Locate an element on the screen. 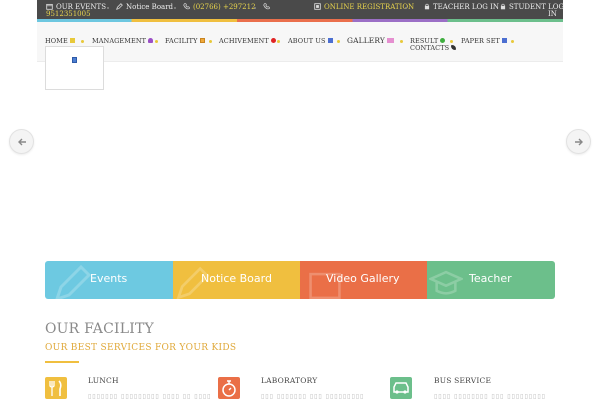  result-icon is located at coordinates (443, 40).